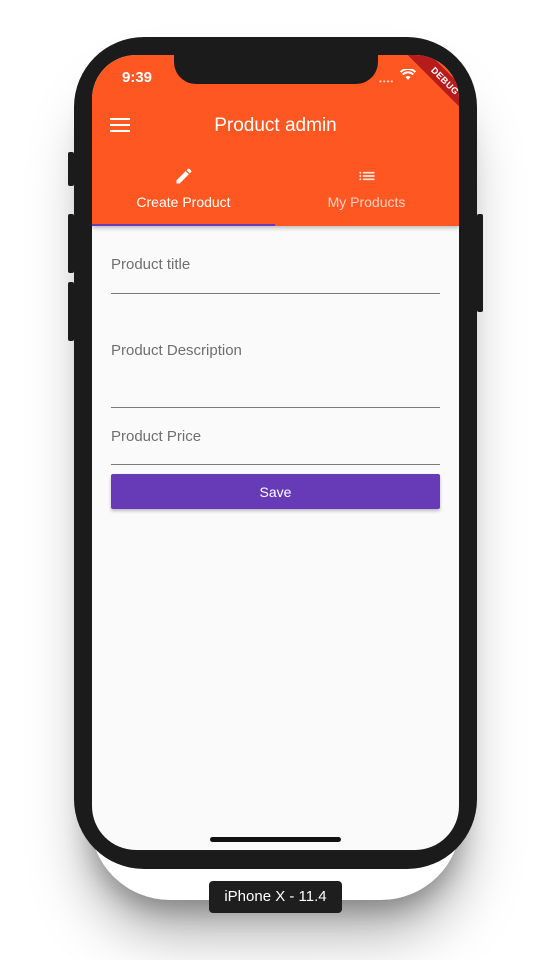 This screenshot has width=551, height=960. Describe the element at coordinates (275, 374) in the screenshot. I see `product-description-field: Product Description` at that location.